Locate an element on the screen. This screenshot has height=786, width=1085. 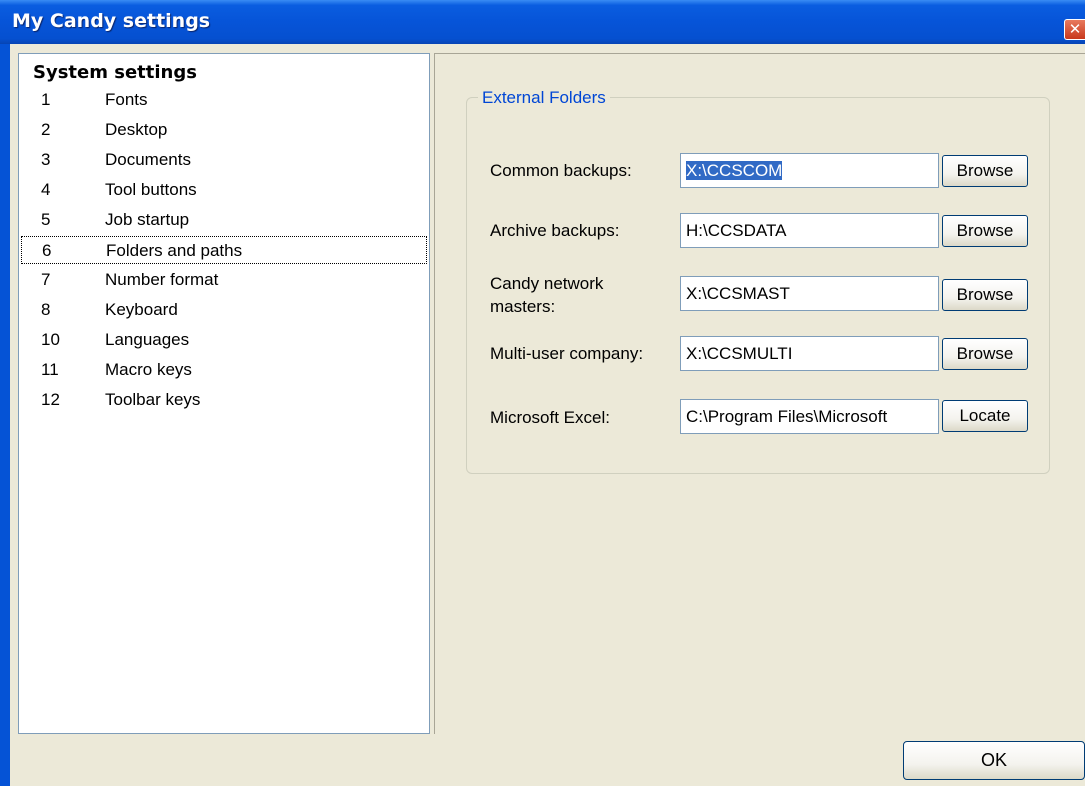
microsoft-excel-locate-button: Locate is located at coordinates (985, 416).